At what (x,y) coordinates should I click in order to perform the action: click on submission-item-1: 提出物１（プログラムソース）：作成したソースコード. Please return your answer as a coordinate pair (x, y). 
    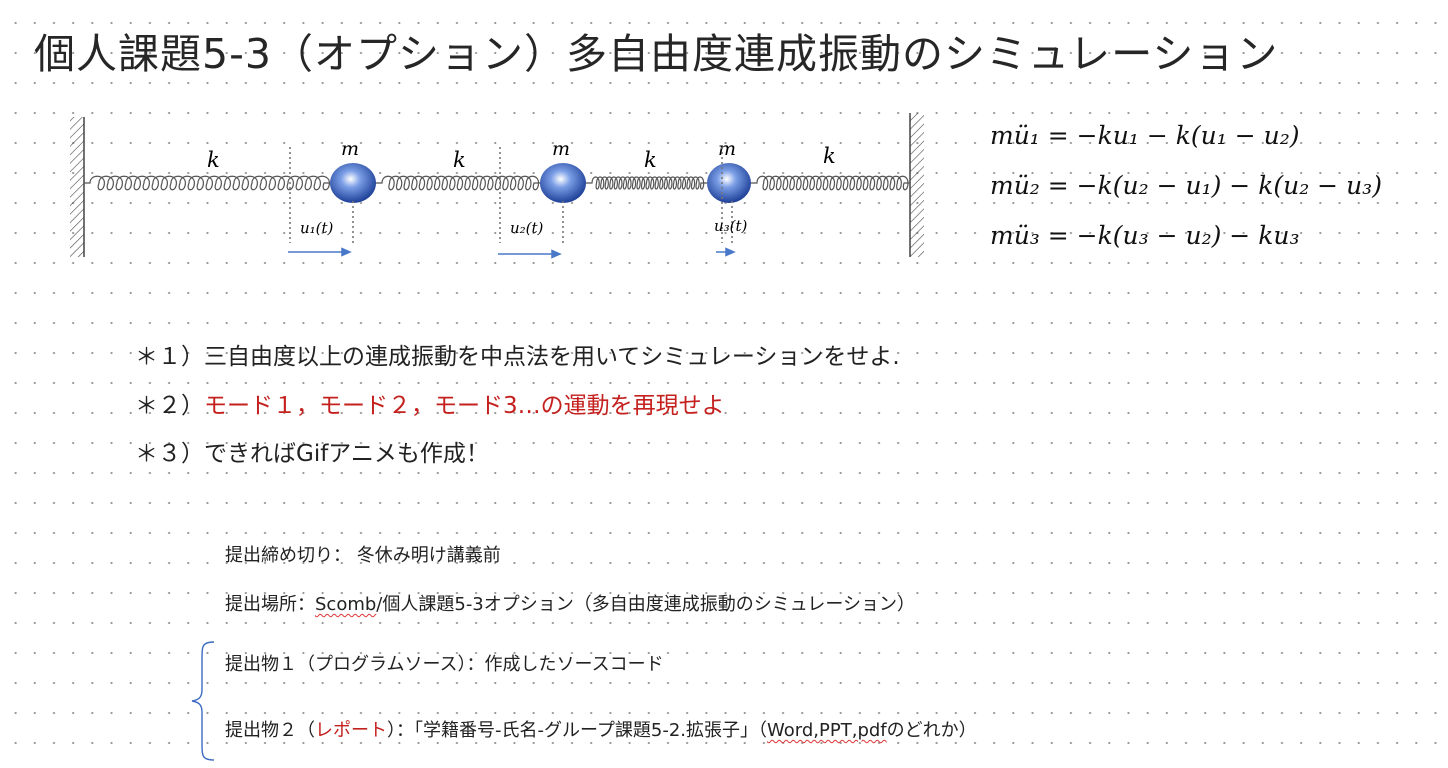
    Looking at the image, I should click on (444, 664).